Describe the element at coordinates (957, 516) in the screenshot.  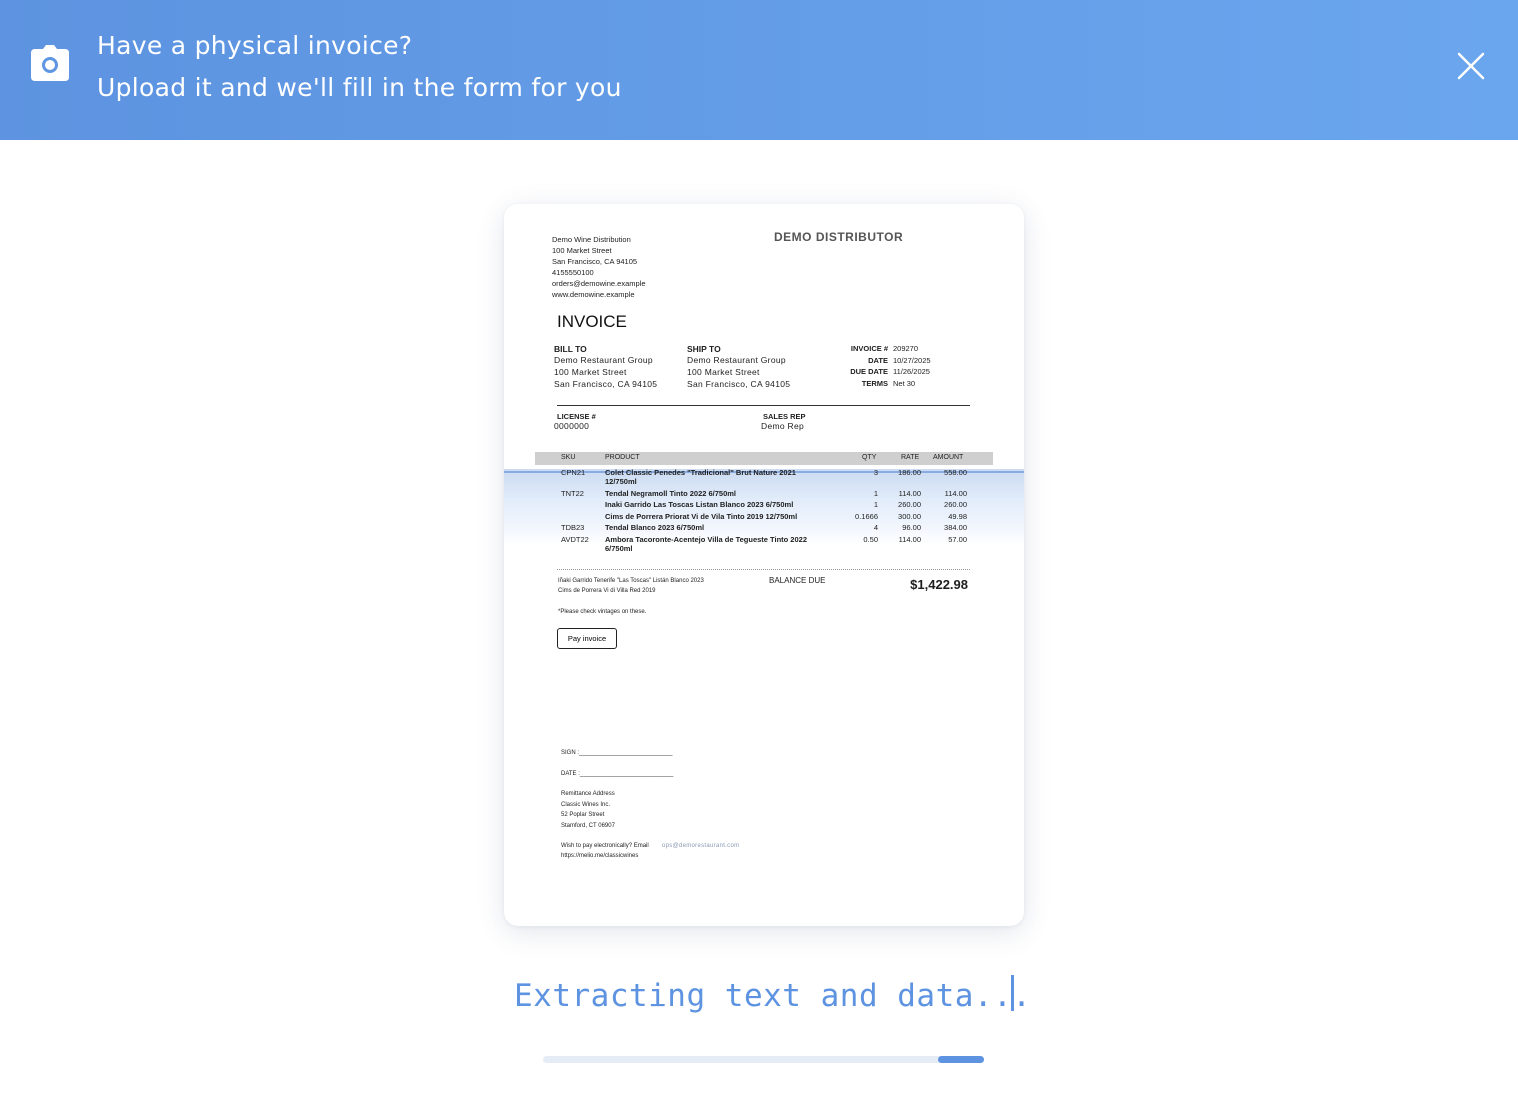
I see `row-amount: 49.98` at that location.